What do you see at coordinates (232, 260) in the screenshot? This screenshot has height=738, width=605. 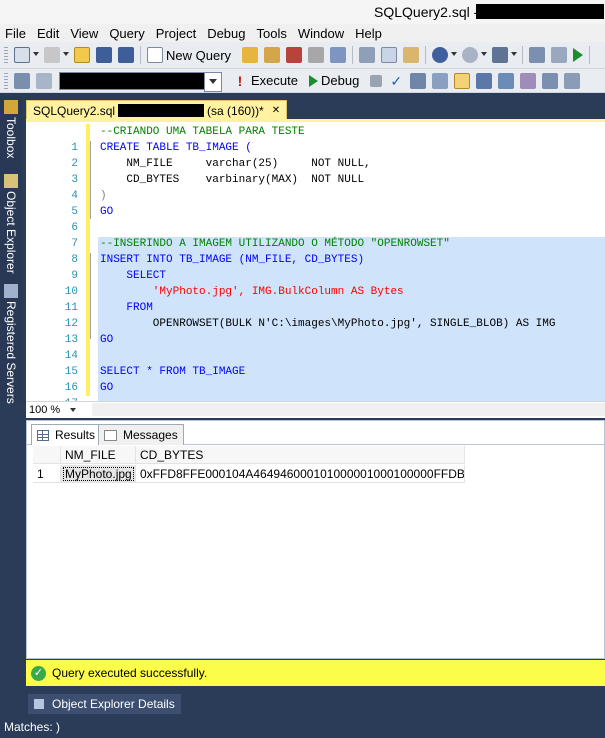 I see `code-text: INSERT INTO TB_IMAGE (NM_FILE, CD_BYTES)` at bounding box center [232, 260].